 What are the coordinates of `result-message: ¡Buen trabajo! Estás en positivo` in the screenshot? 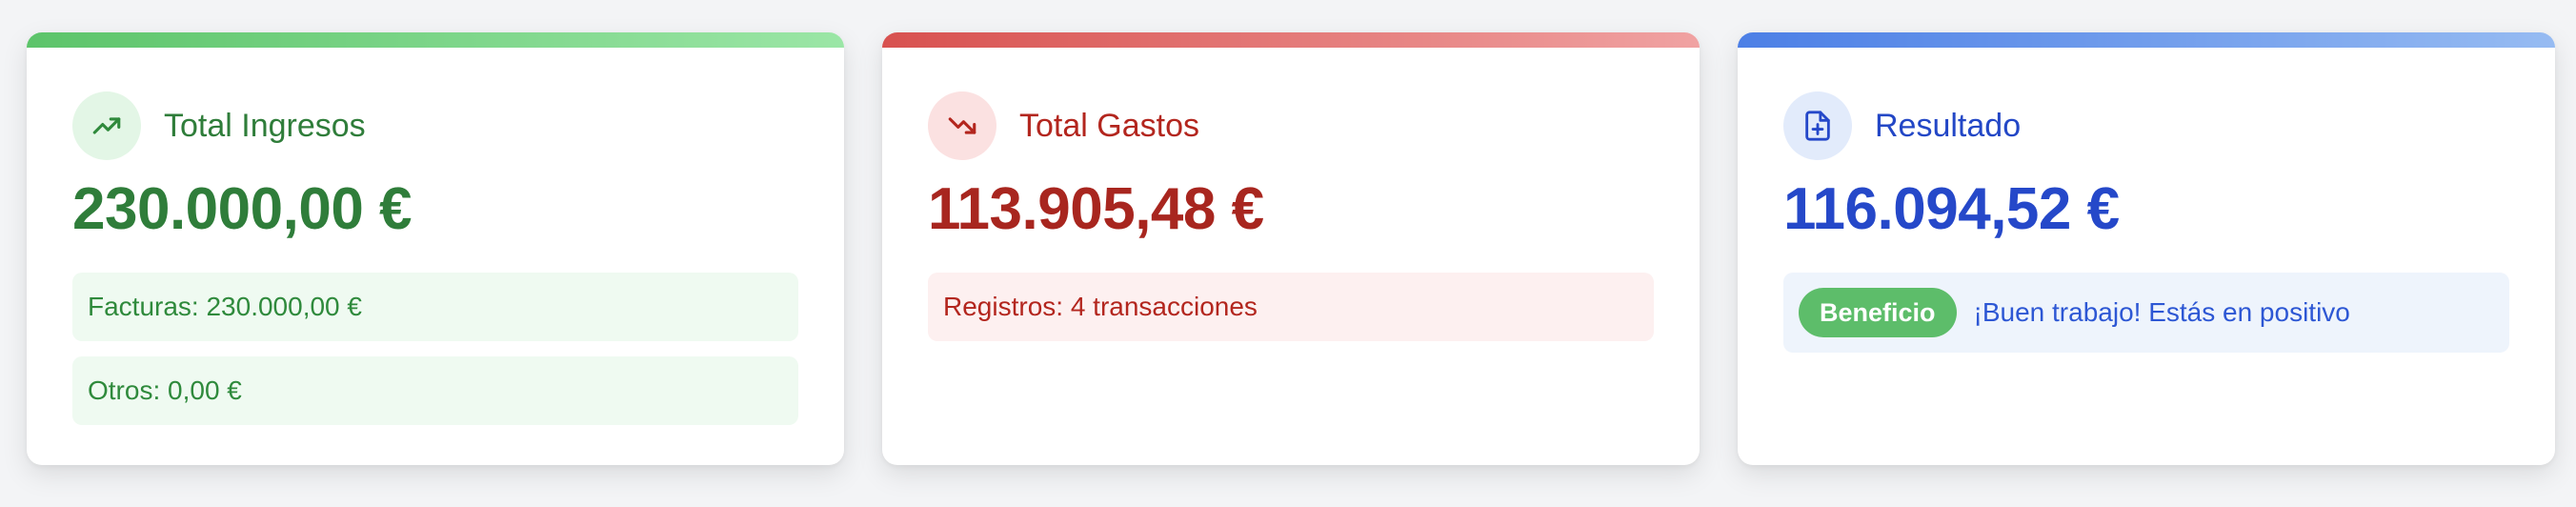 It's located at (2162, 312).